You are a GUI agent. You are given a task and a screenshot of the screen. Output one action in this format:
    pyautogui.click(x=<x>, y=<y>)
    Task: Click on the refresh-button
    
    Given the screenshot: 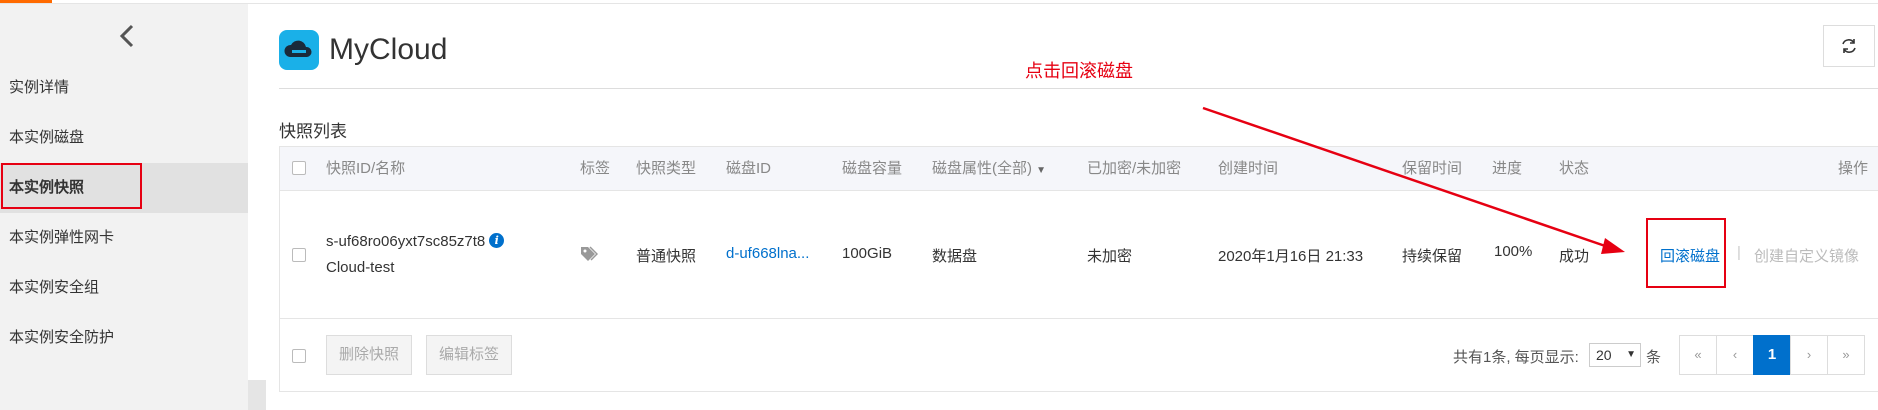 What is the action you would take?
    pyautogui.click(x=1849, y=46)
    